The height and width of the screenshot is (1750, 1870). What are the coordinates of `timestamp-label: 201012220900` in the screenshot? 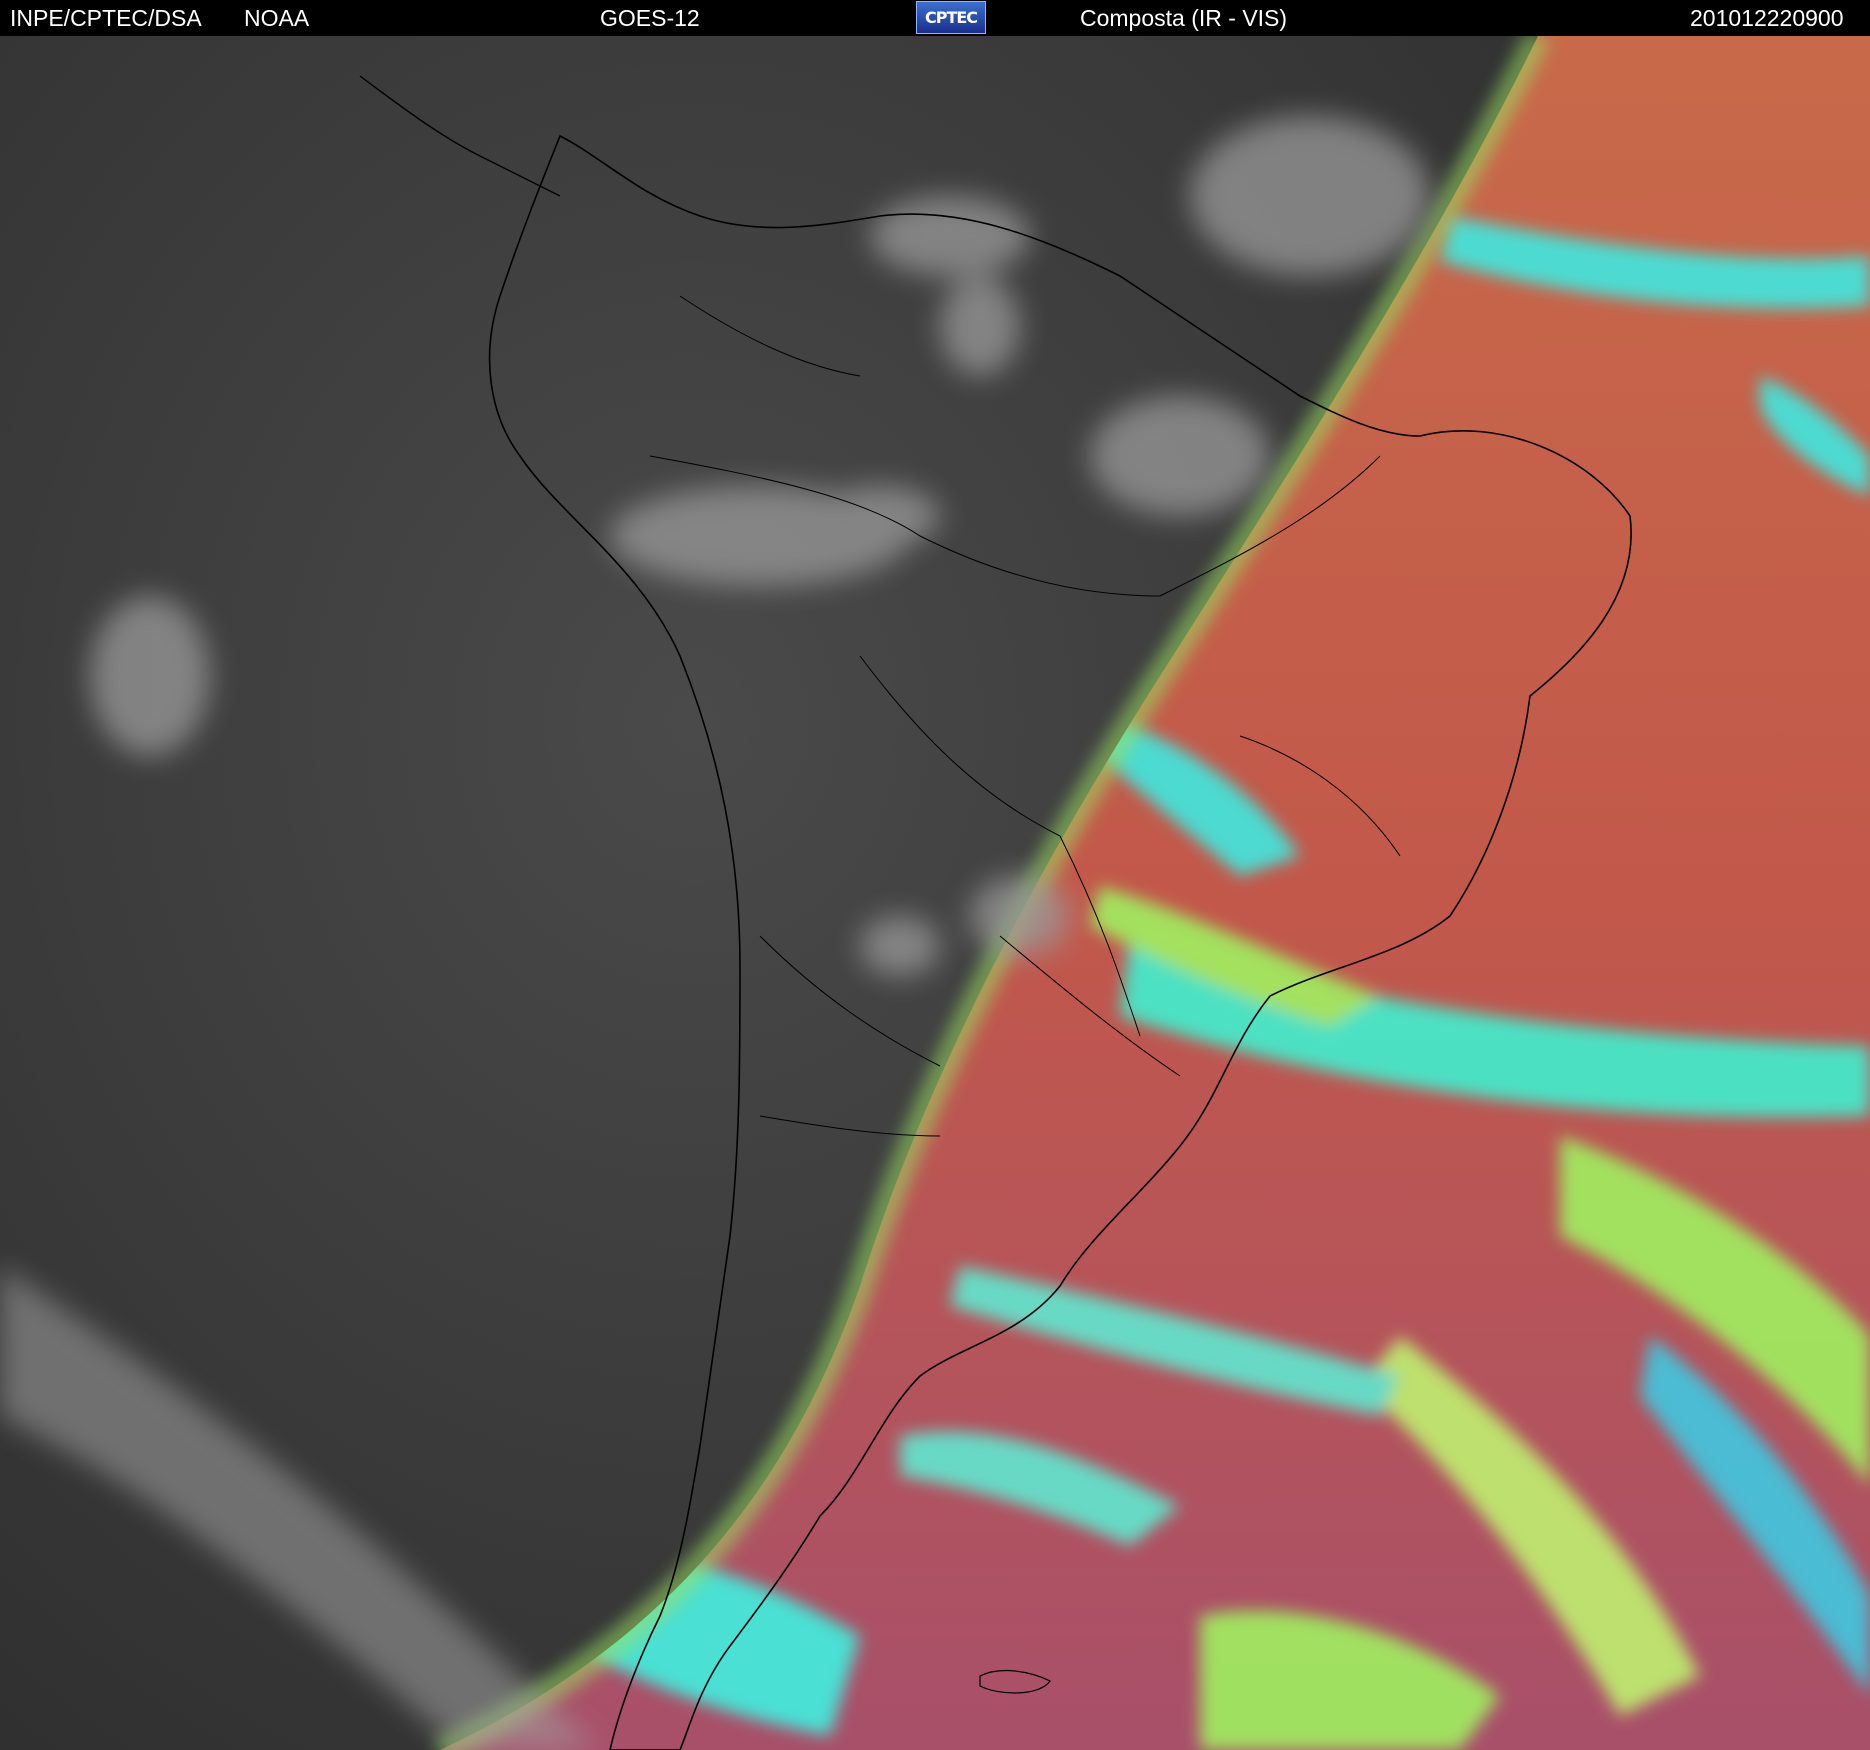 It's located at (1767, 18).